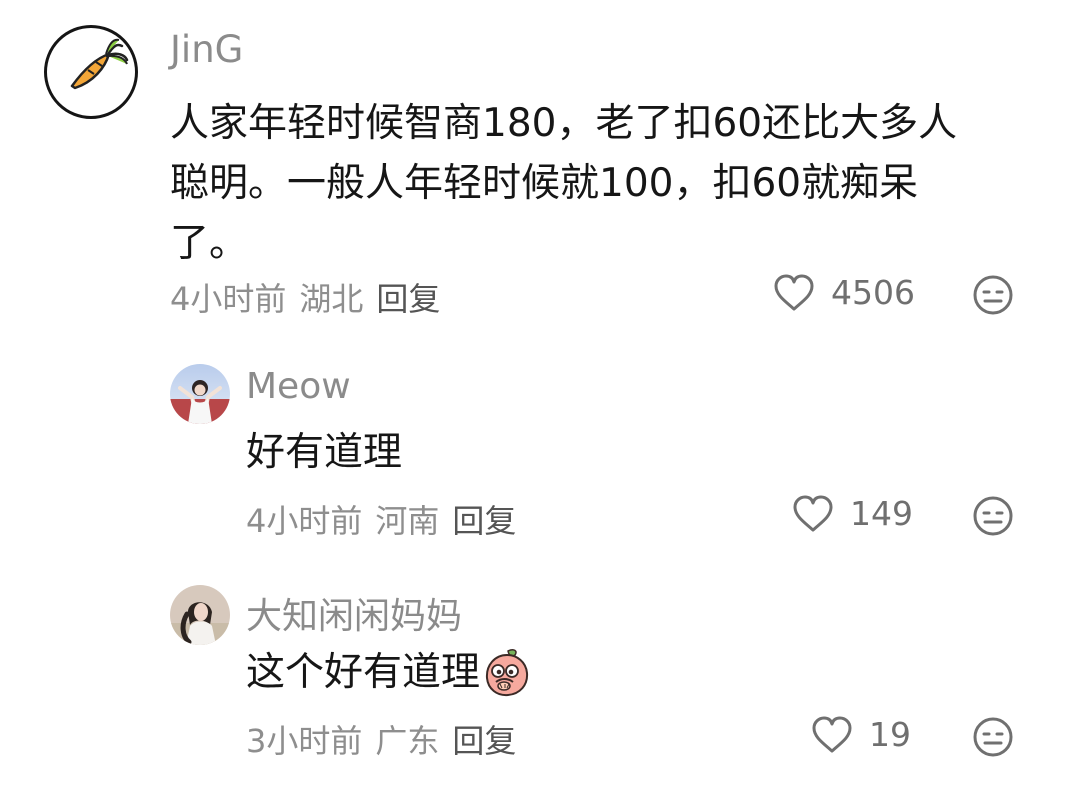 The image size is (1079, 789). Describe the element at coordinates (861, 734) in the screenshot. I see `like-button: 19` at that location.